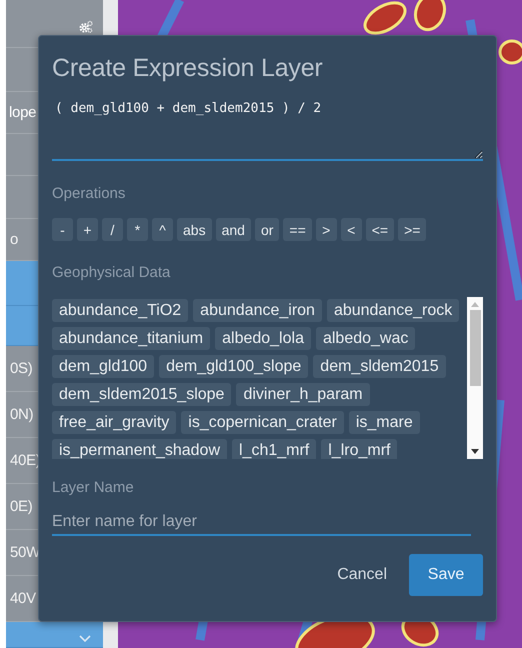  Describe the element at coordinates (267, 129) in the screenshot. I see `expression-field: ( dem_gld100 + dem_sldem2015 ) / 2` at that location.